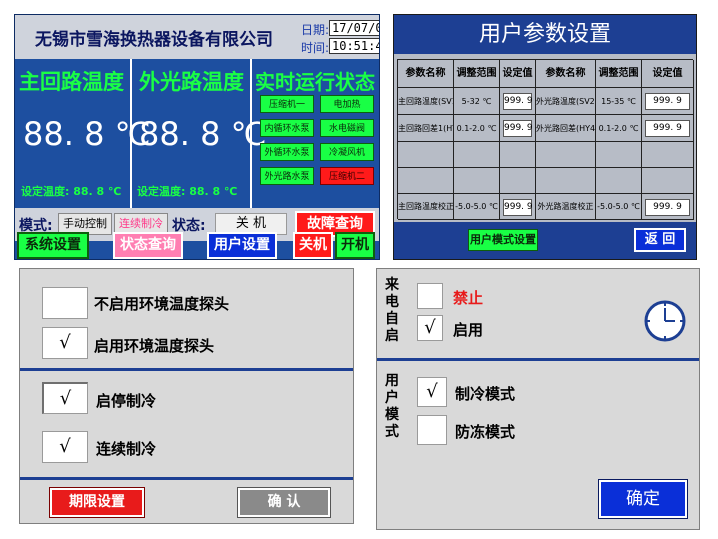 This screenshot has height=539, width=718. Describe the element at coordinates (426, 128) in the screenshot. I see `table-cell: 主回路回差1(HY1)` at that location.